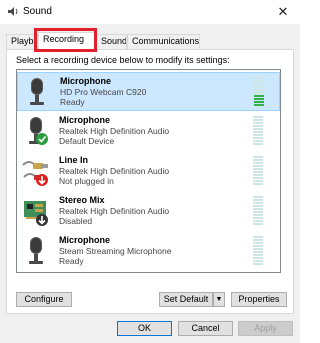 The height and width of the screenshot is (343, 320). What do you see at coordinates (73, 160) in the screenshot?
I see `device-name: Line In` at bounding box center [73, 160].